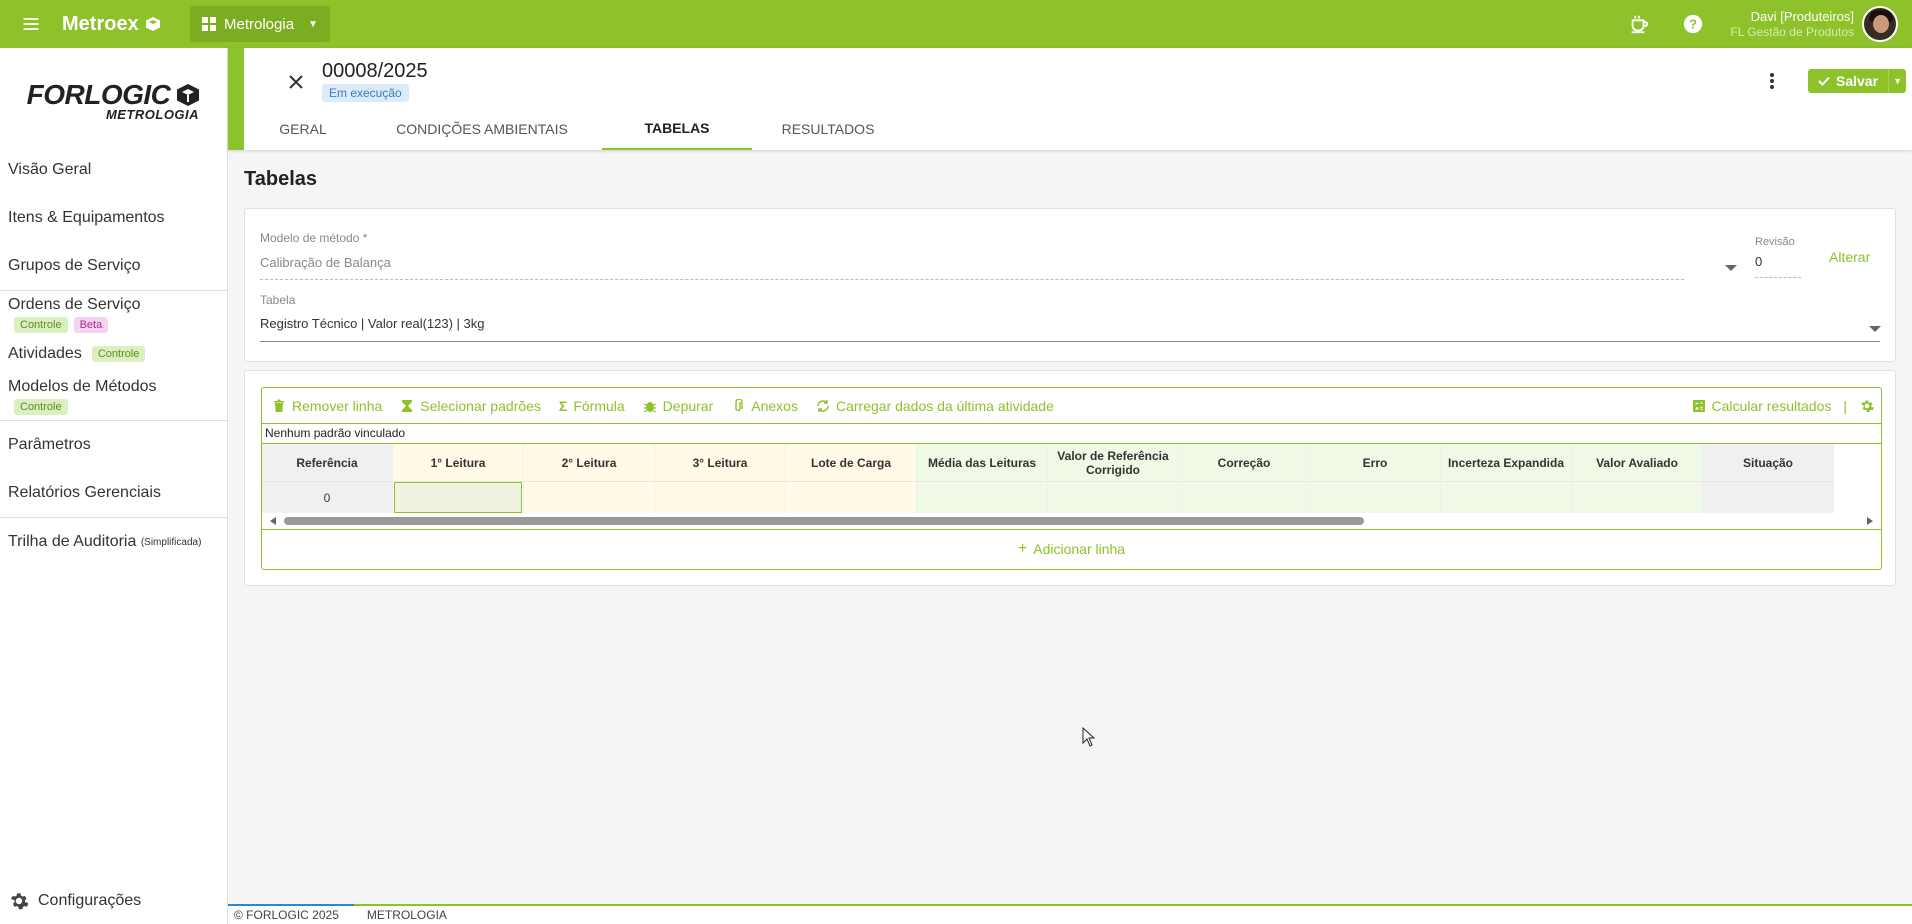 Image resolution: width=1912 pixels, height=924 pixels. I want to click on horizontal-scrollbar, so click(1071, 521).